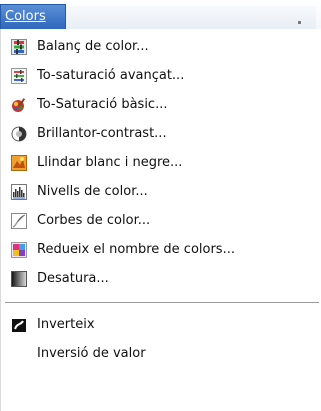 The width and height of the screenshot is (321, 411). Describe the element at coordinates (19, 76) in the screenshot. I see `hue-saturation-icon` at that location.